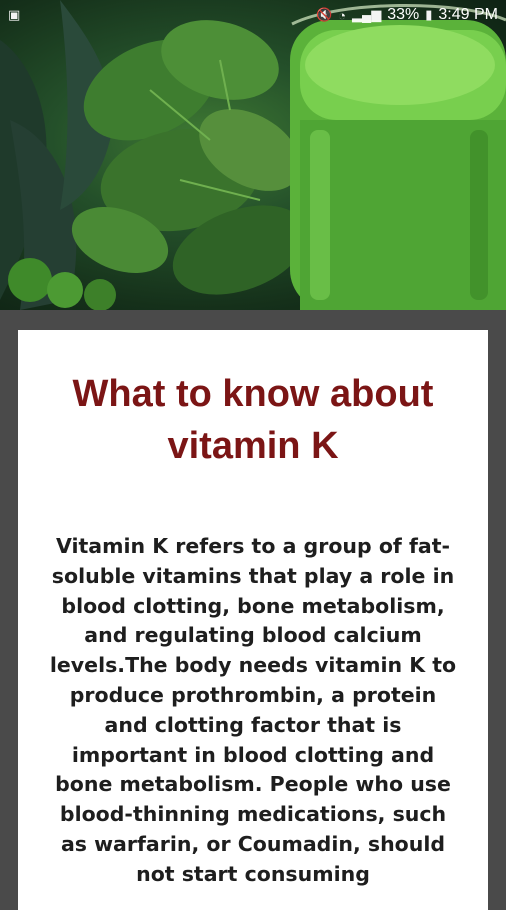 This screenshot has height=910, width=506. Describe the element at coordinates (429, 14) in the screenshot. I see `battery-icon: ▮` at that location.